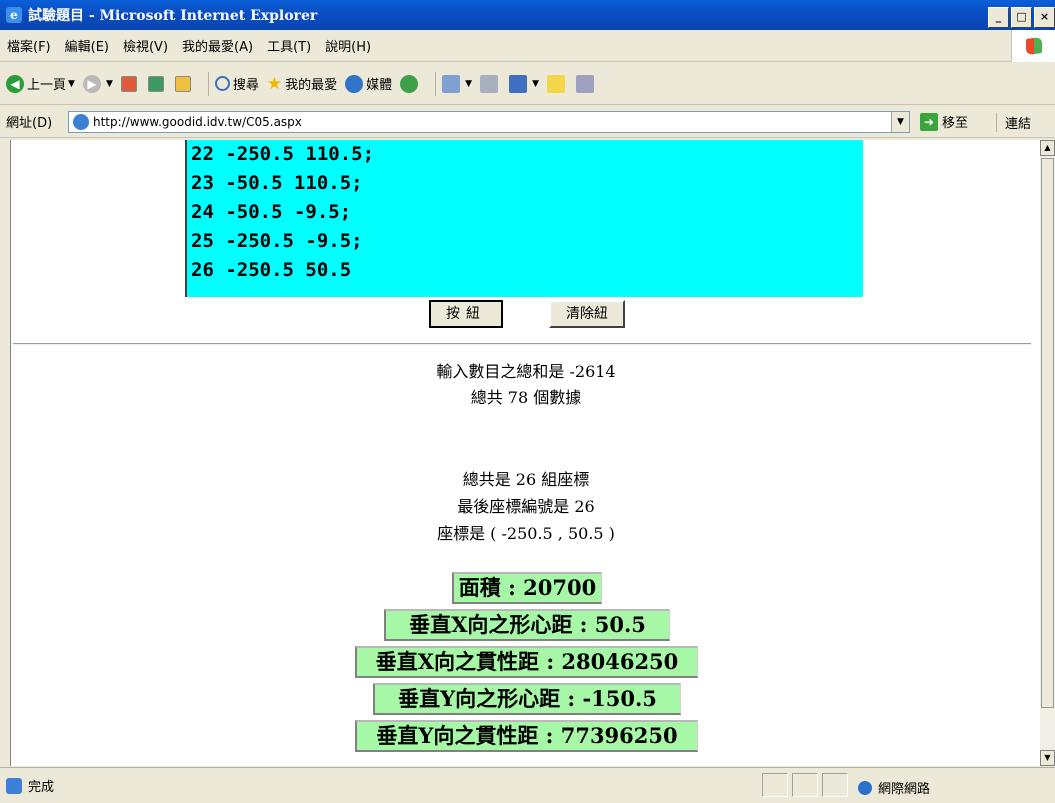 The image size is (1055, 803). I want to click on address-field: ▼, so click(489, 122).